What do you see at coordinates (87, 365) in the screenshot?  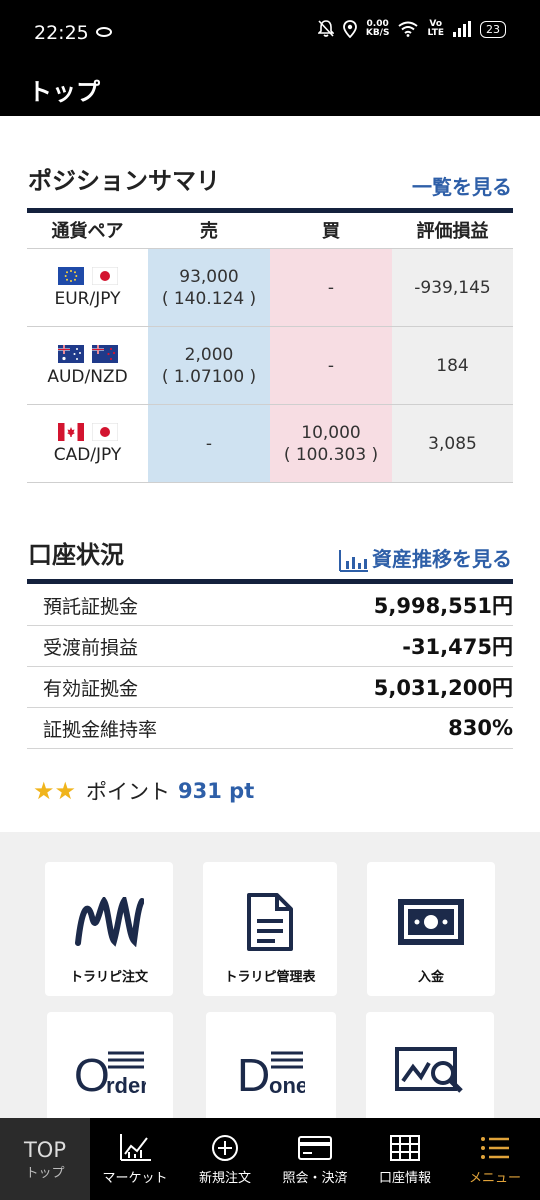 I see `pair-cell: AUD/NZD` at bounding box center [87, 365].